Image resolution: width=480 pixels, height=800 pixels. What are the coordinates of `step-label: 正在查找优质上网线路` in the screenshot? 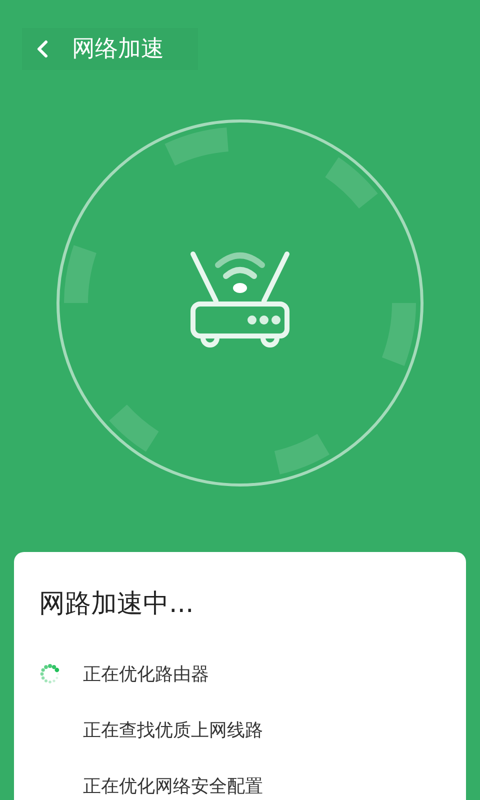 It's located at (173, 730).